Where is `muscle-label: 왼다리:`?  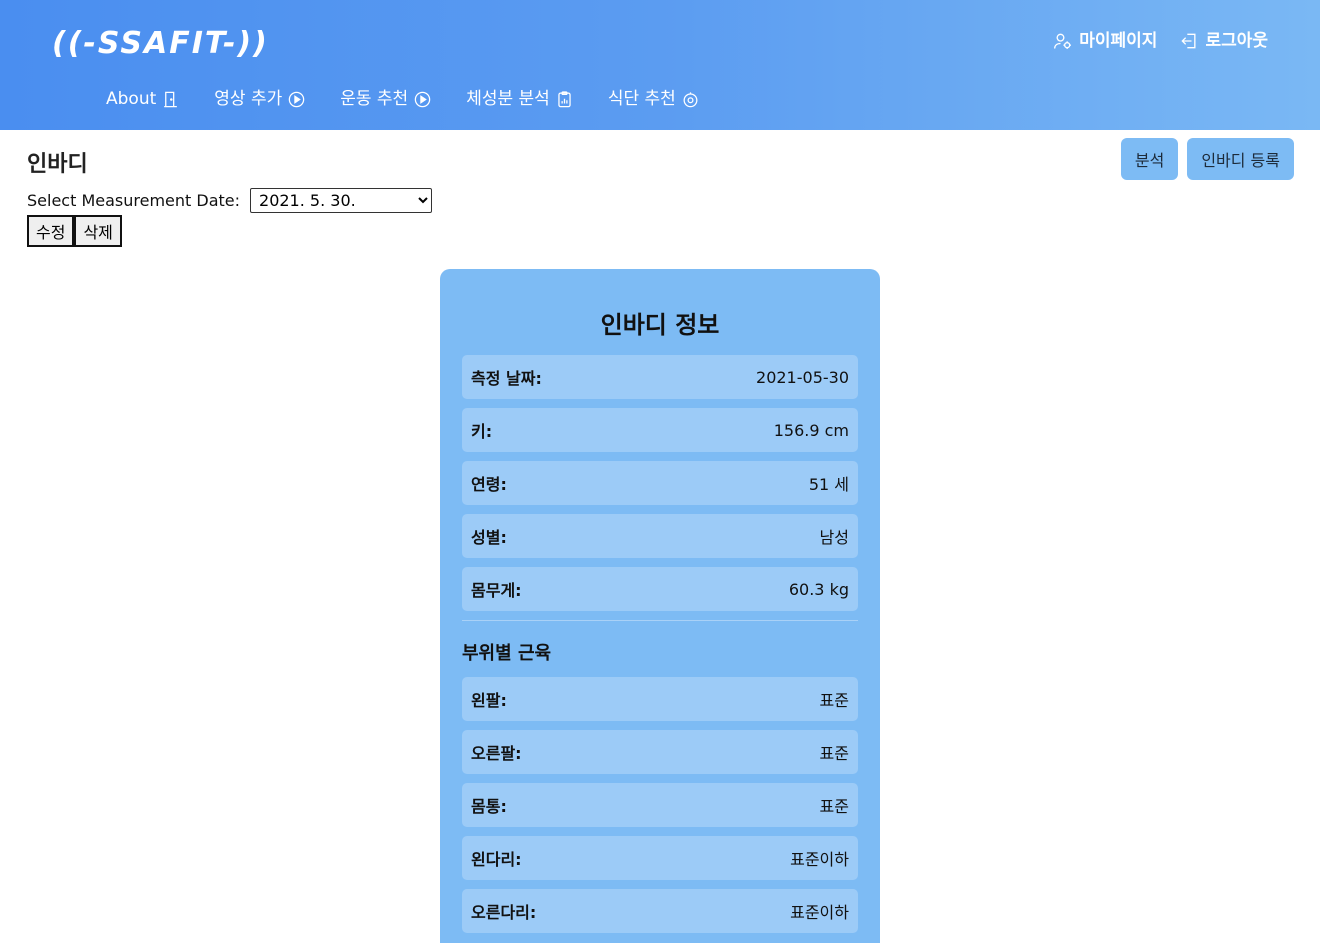
muscle-label: 왼다리: is located at coordinates (496, 859).